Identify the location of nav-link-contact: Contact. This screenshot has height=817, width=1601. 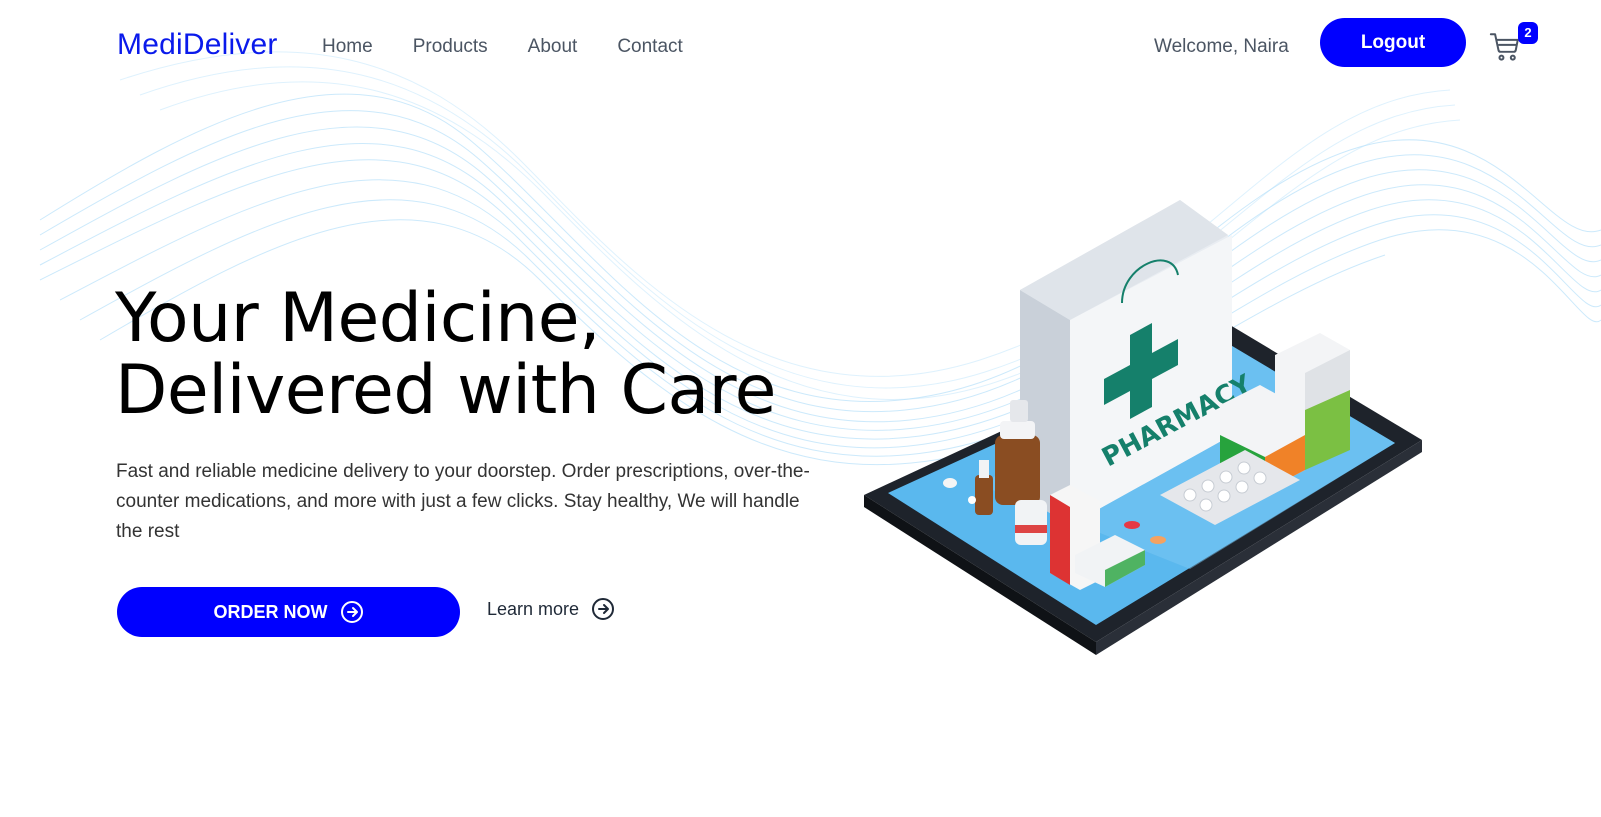
(649, 47).